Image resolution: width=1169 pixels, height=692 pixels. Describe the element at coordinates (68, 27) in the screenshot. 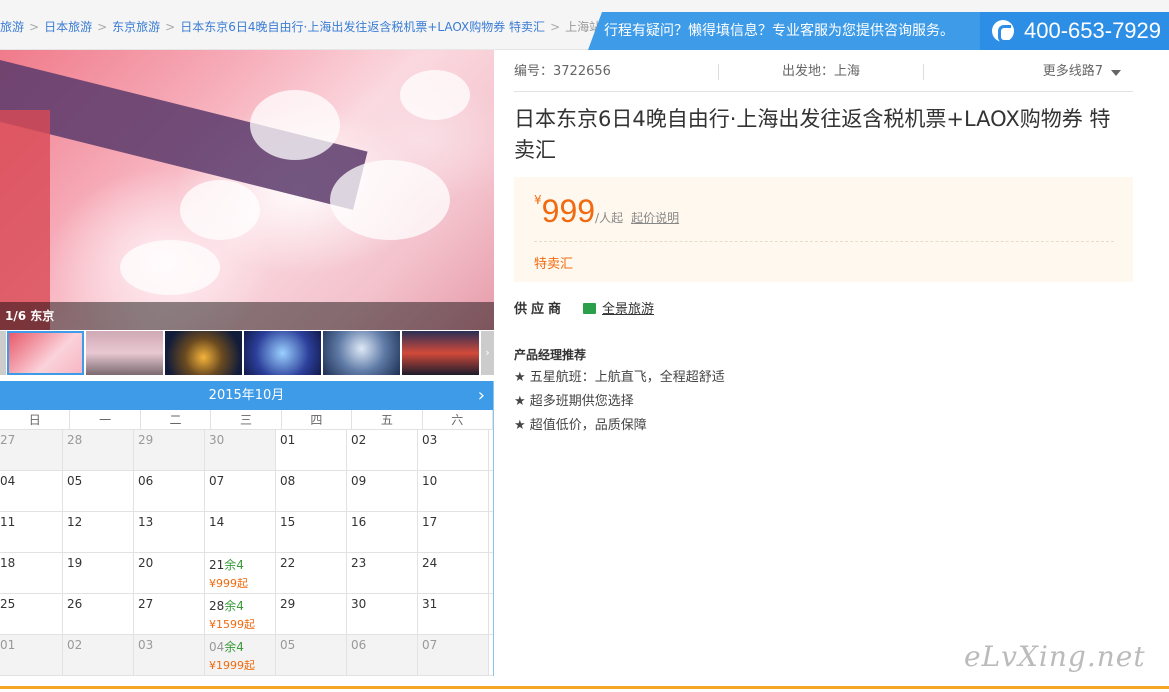

I see `breadcrumb-link-japan: 日本旅游` at that location.